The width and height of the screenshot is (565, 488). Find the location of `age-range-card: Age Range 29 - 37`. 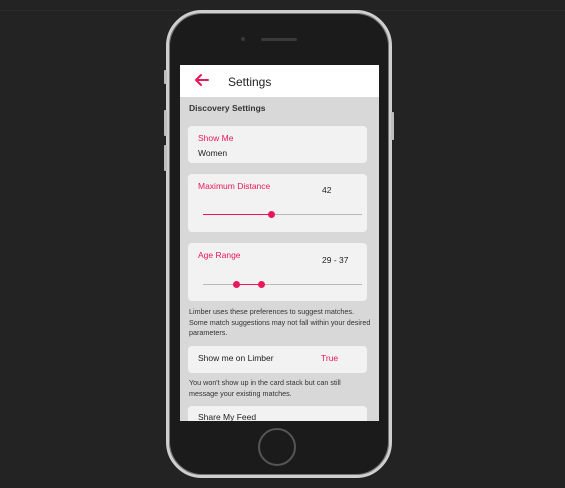

age-range-card: Age Range 29 - 37 is located at coordinates (277, 272).